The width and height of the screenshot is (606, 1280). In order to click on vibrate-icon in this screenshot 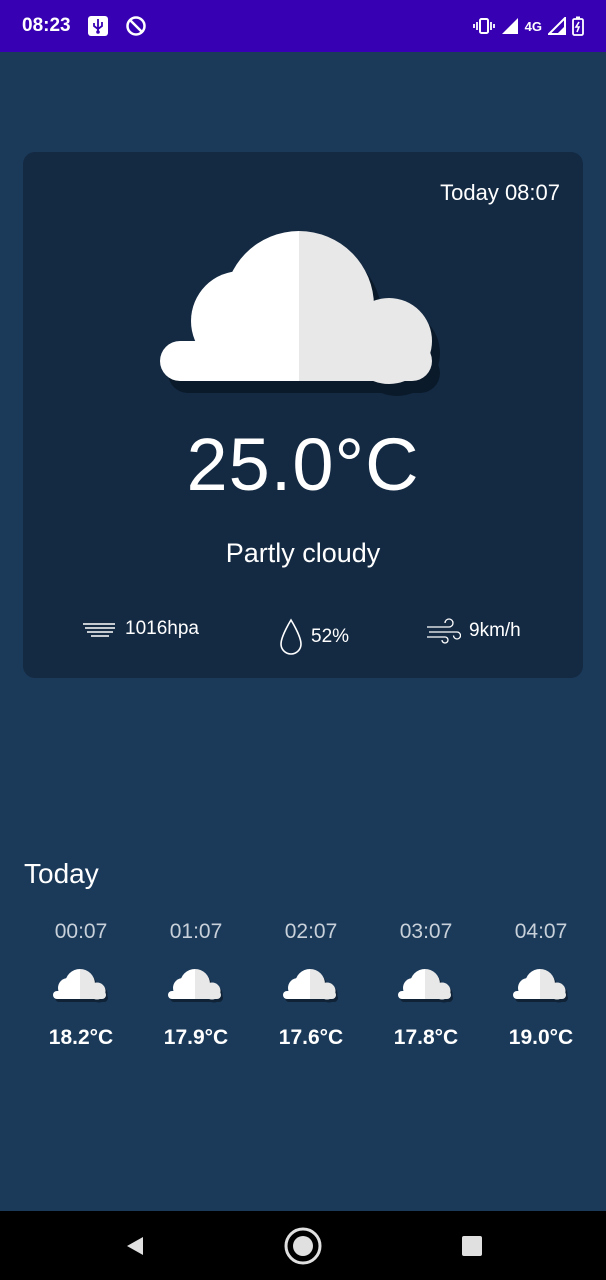, I will do `click(483, 26)`.